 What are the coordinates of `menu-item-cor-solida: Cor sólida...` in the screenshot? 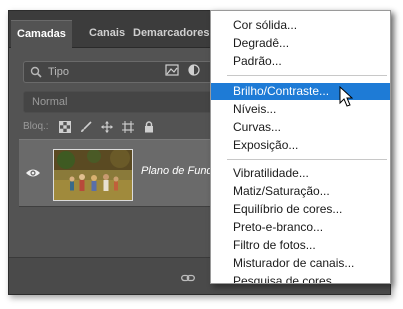 It's located at (300, 25).